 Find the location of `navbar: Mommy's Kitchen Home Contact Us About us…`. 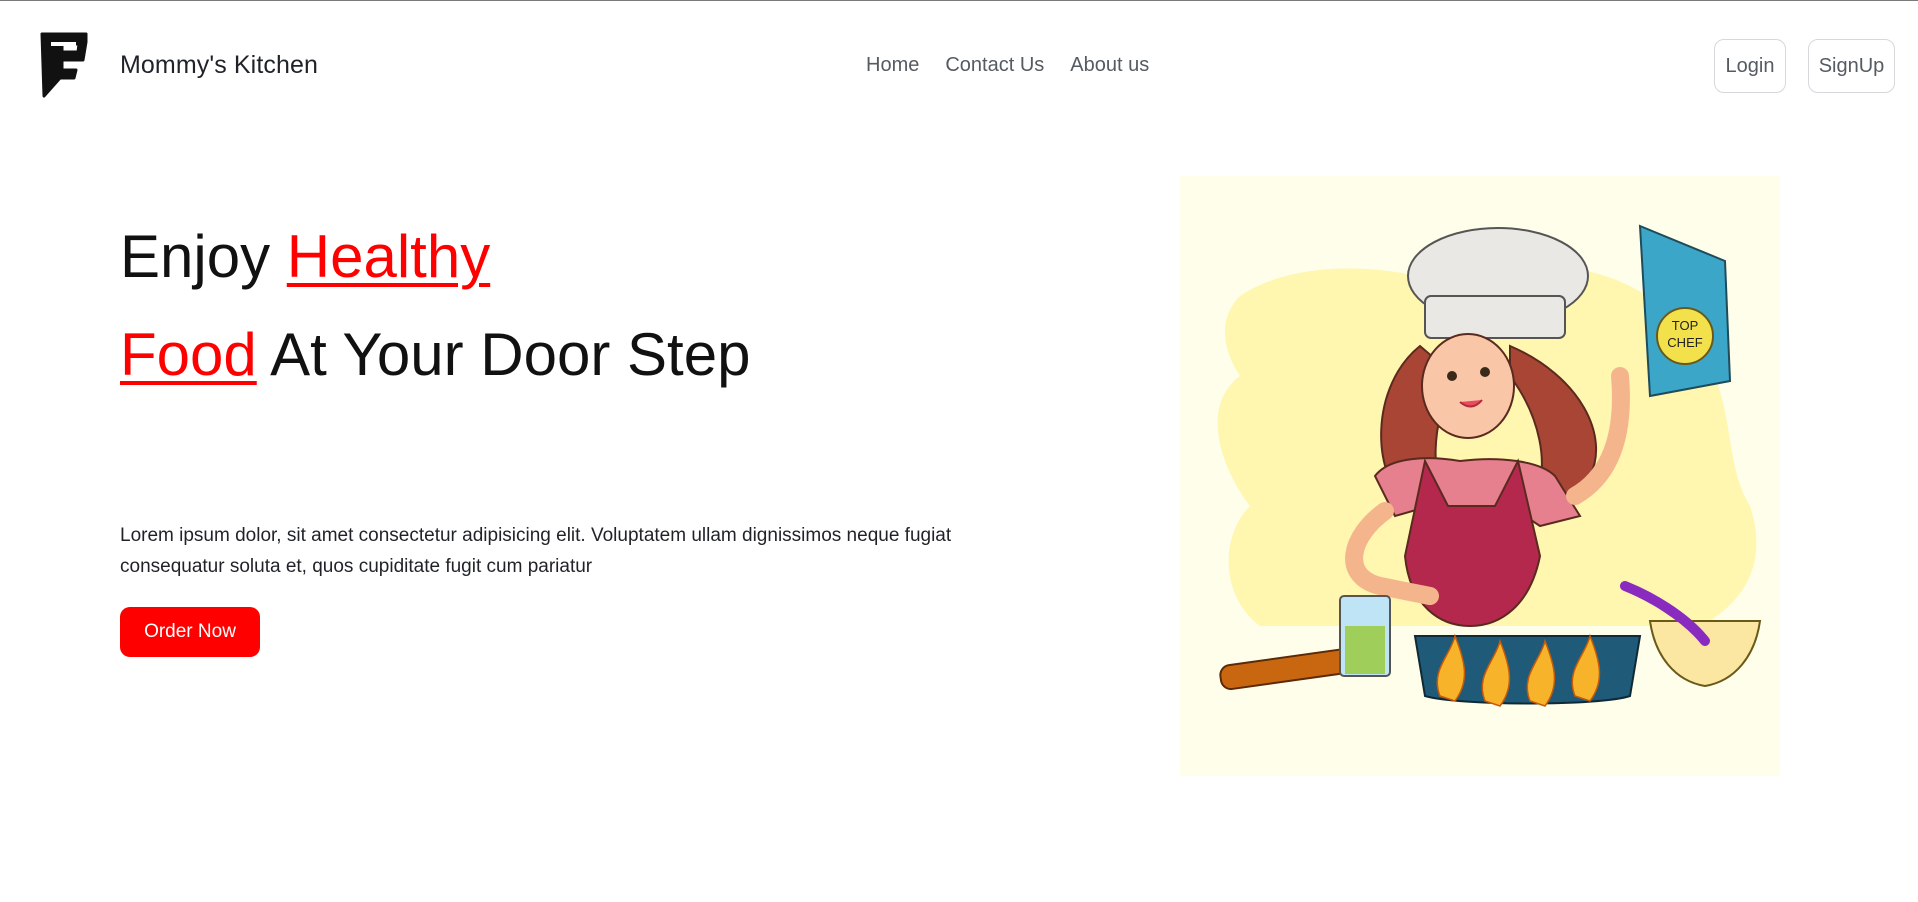

navbar: Mommy's Kitchen Home Contact Us About us… is located at coordinates (959, 67).